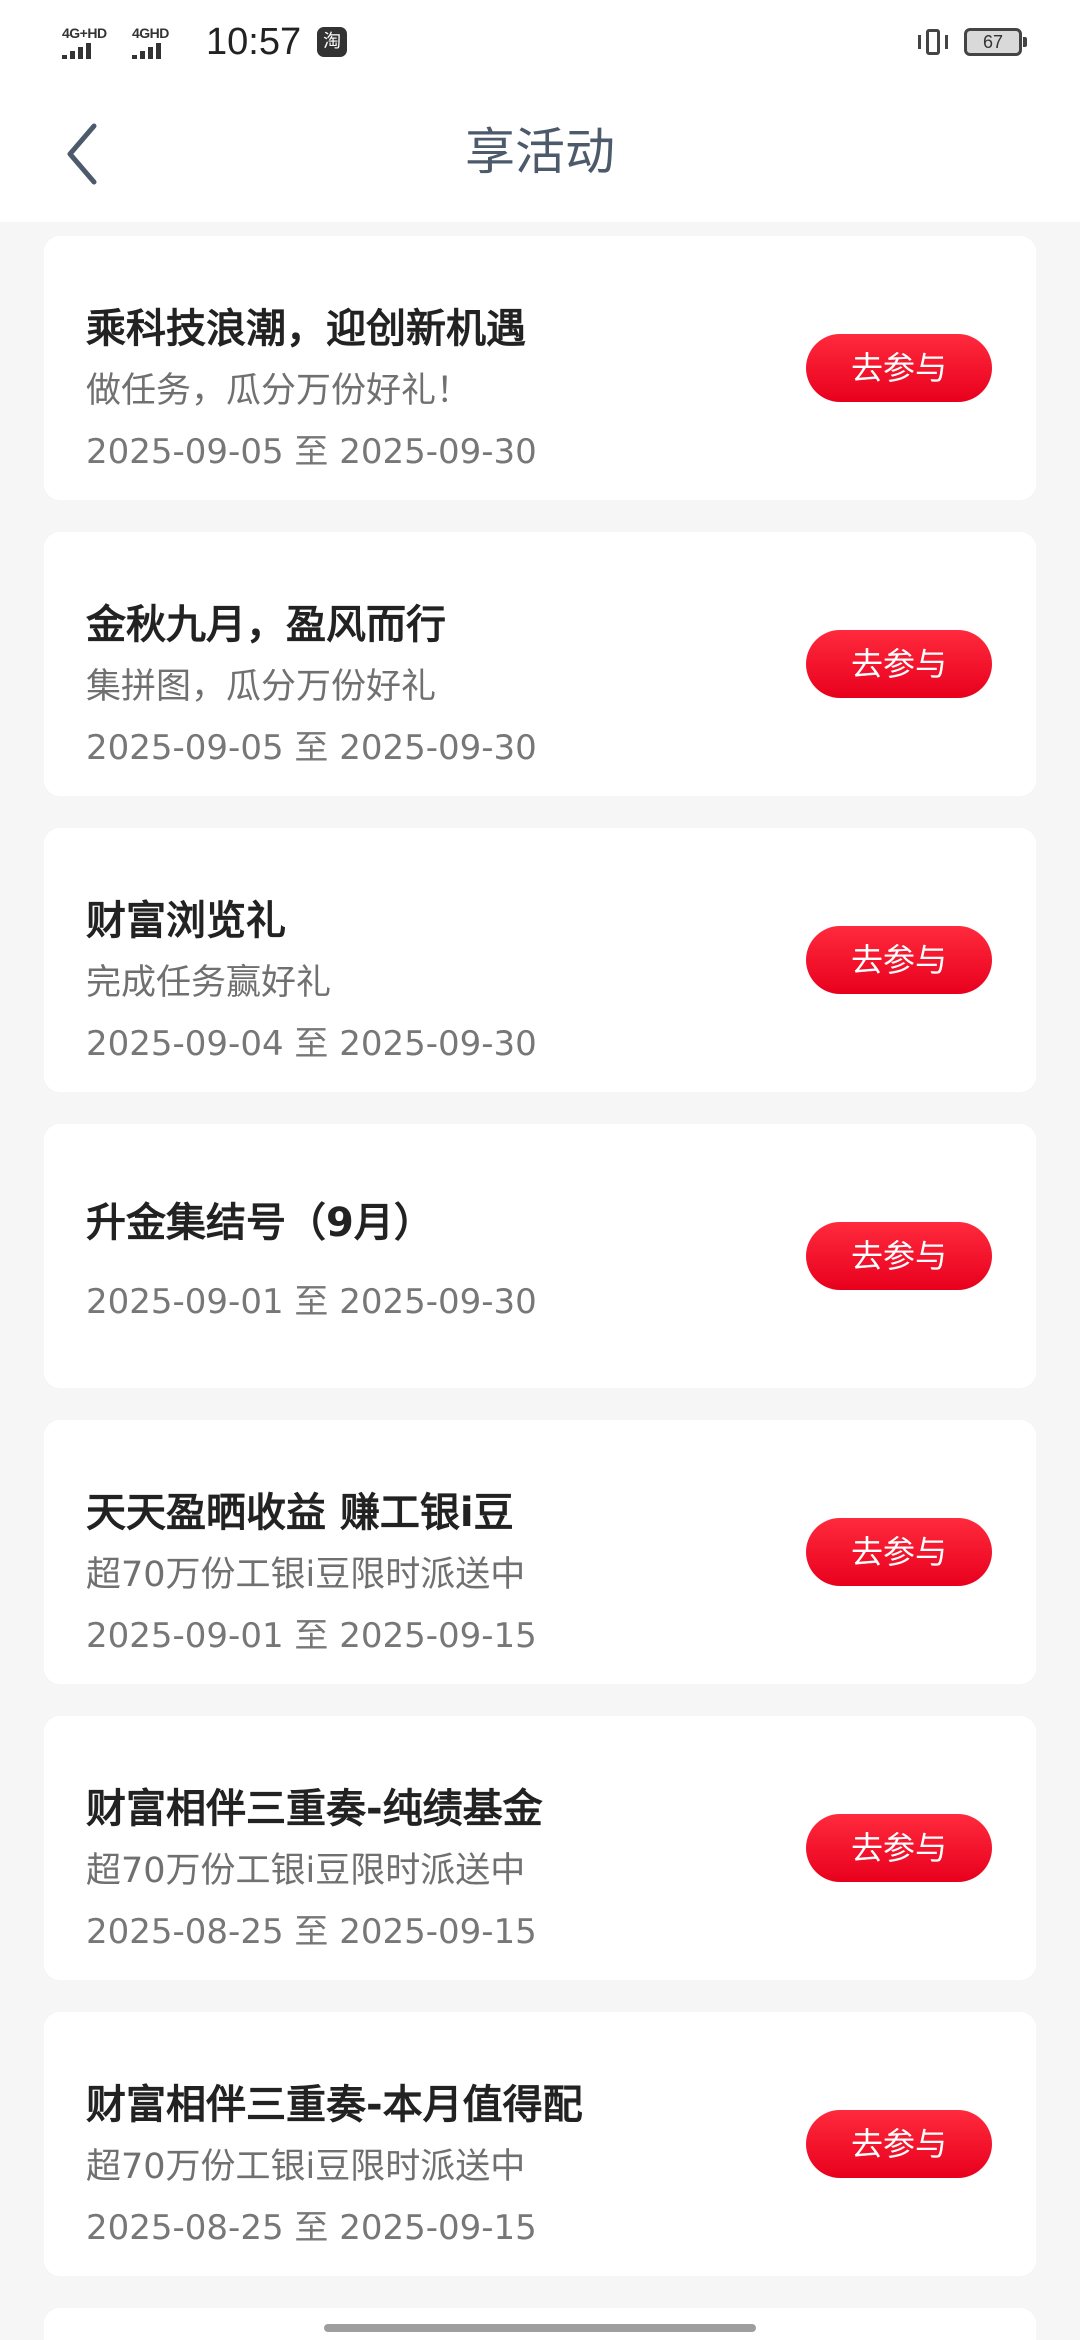 This screenshot has height=2340, width=1080. What do you see at coordinates (91, 42) in the screenshot?
I see `signal-1-icon: 4G+HD` at bounding box center [91, 42].